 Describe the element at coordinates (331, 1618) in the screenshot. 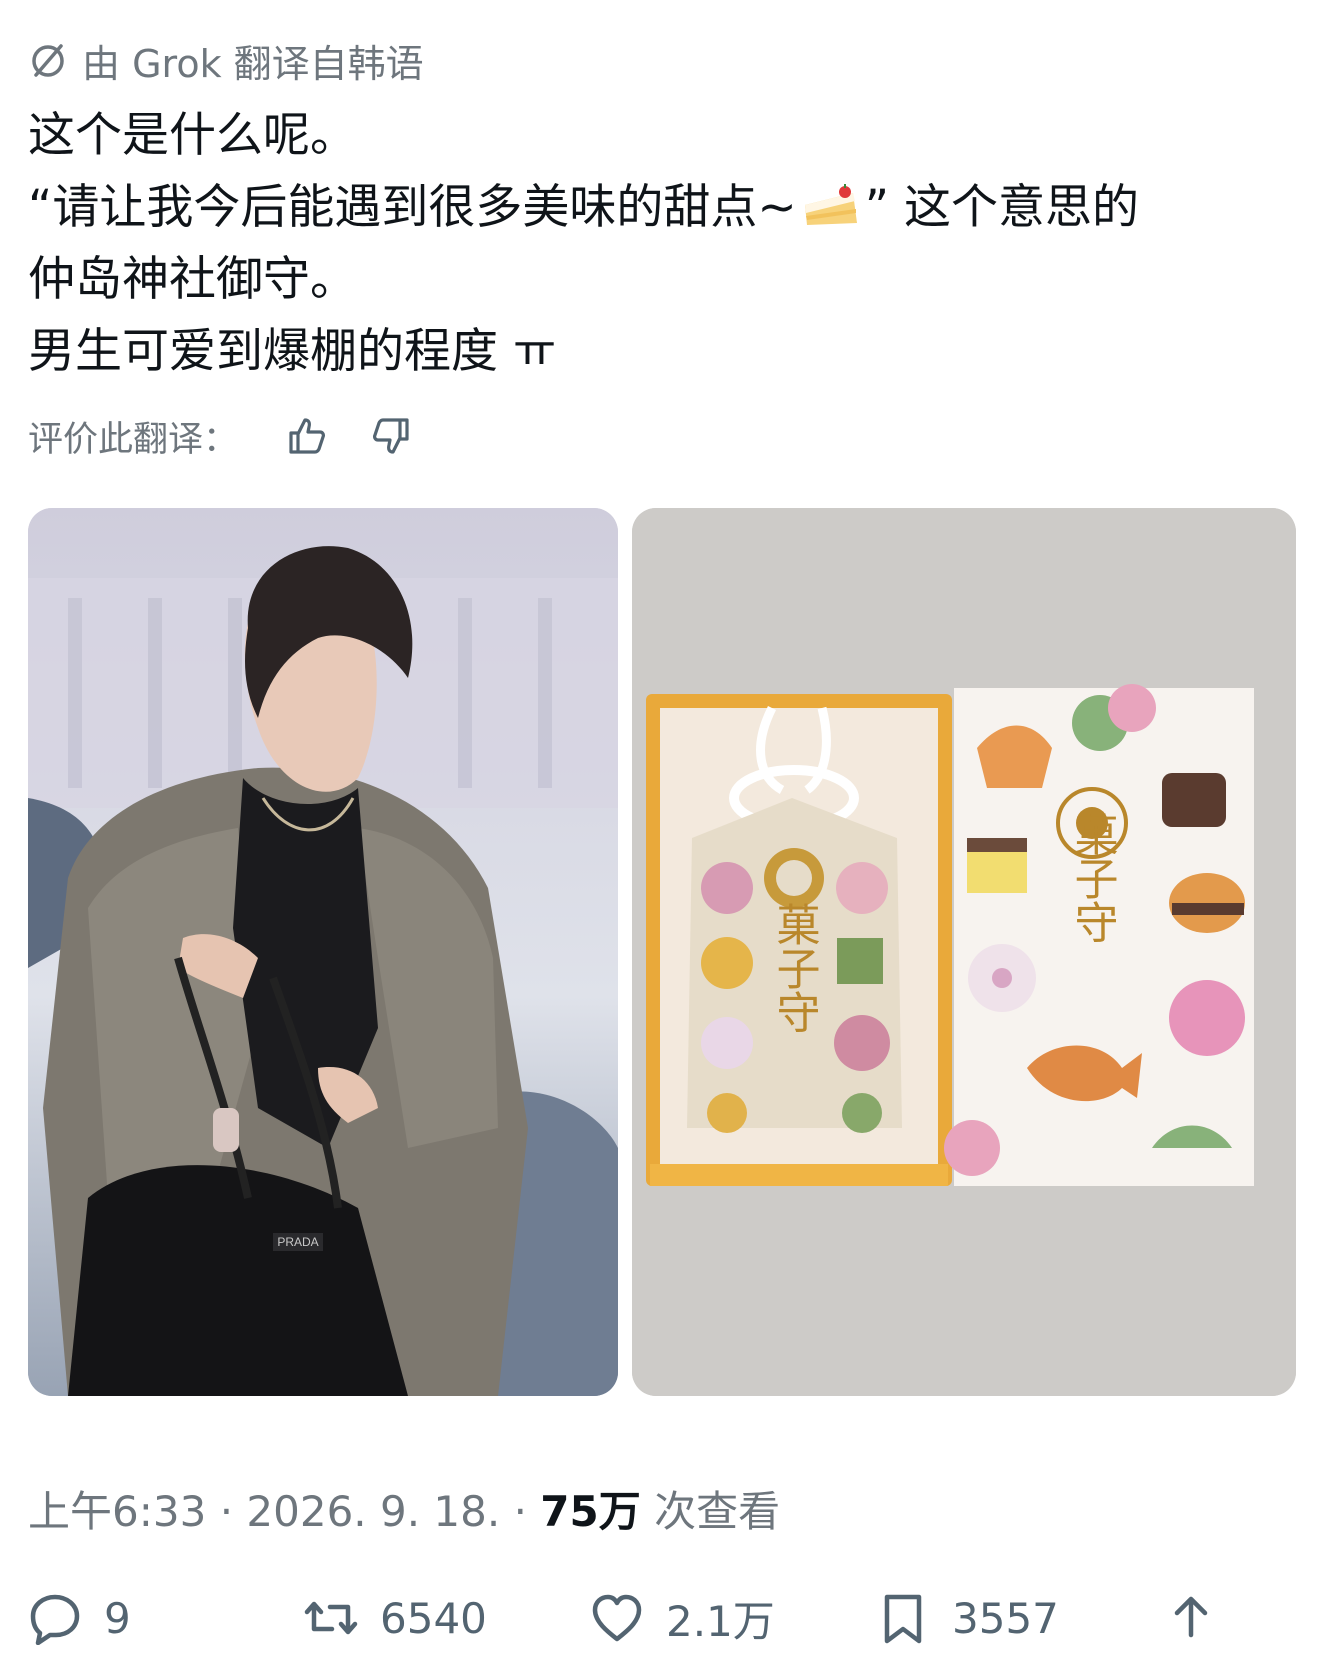

I see `retweet-icon` at that location.